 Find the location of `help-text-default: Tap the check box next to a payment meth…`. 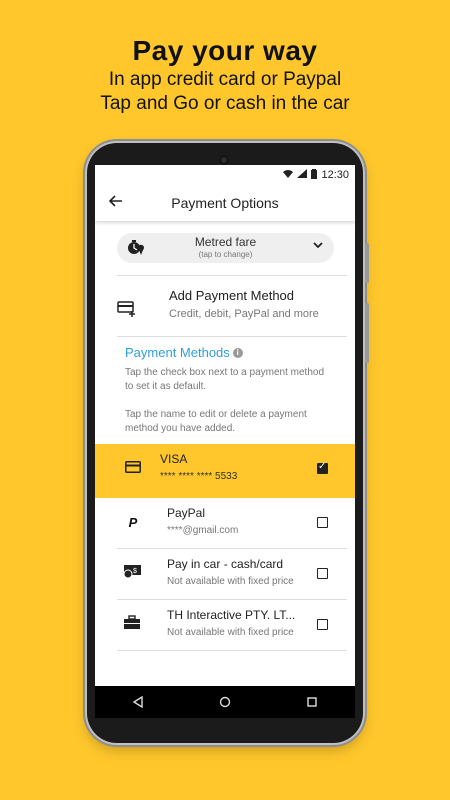

help-text-default: Tap the check box next to a payment meth… is located at coordinates (225, 379).